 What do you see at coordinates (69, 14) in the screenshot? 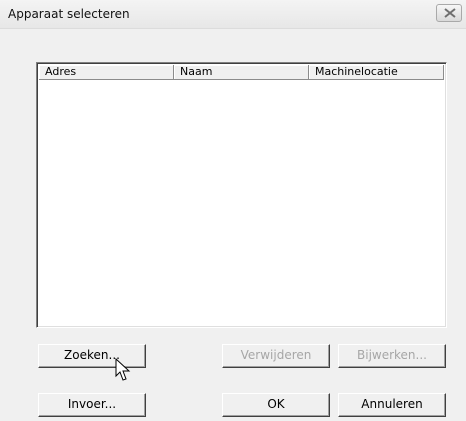
I see `window-title: Apparaat selecteren` at bounding box center [69, 14].